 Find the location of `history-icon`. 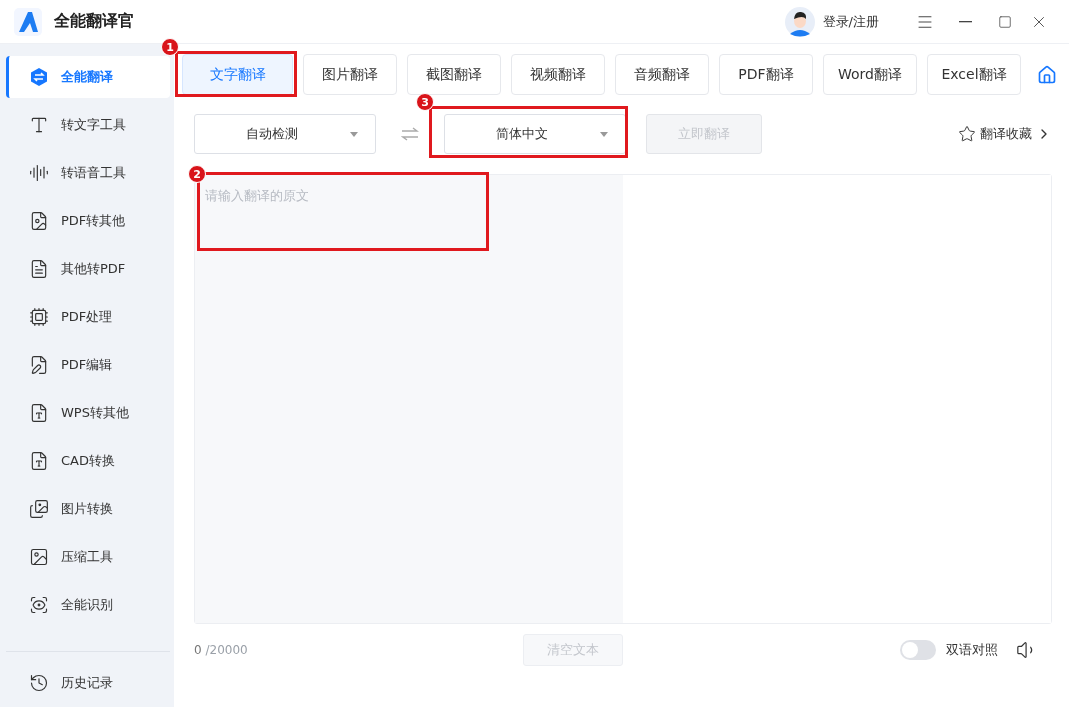

history-icon is located at coordinates (39, 683).